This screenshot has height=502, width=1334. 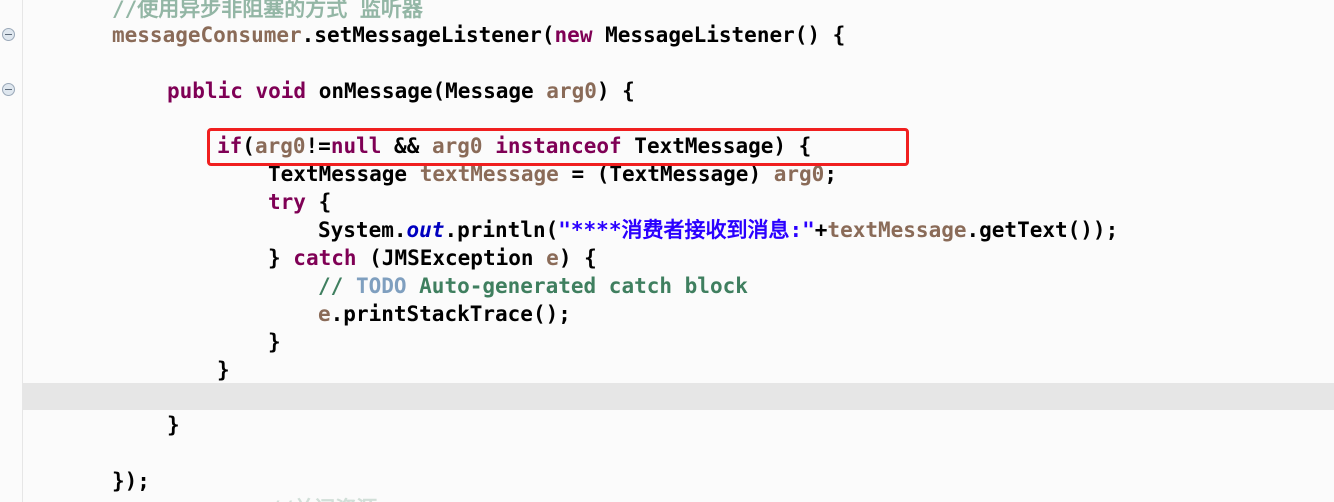 I want to click on code-token-plain: ;, so click(x=830, y=174).